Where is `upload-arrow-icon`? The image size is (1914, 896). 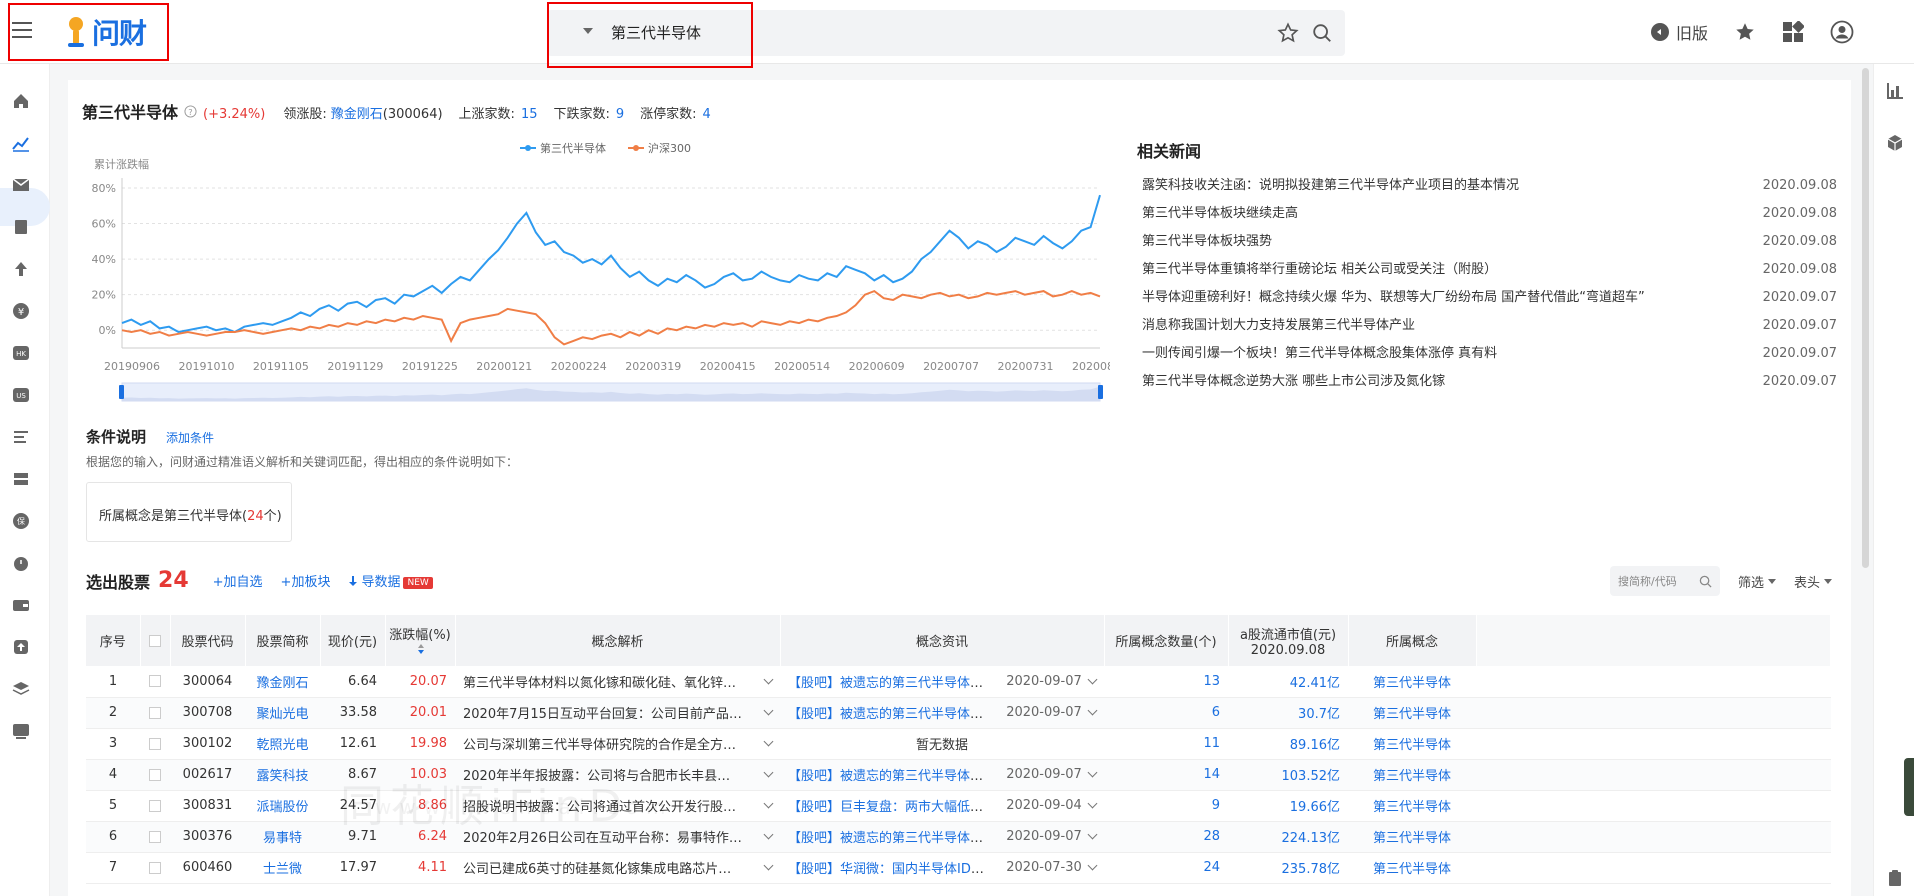
upload-arrow-icon is located at coordinates (21, 269).